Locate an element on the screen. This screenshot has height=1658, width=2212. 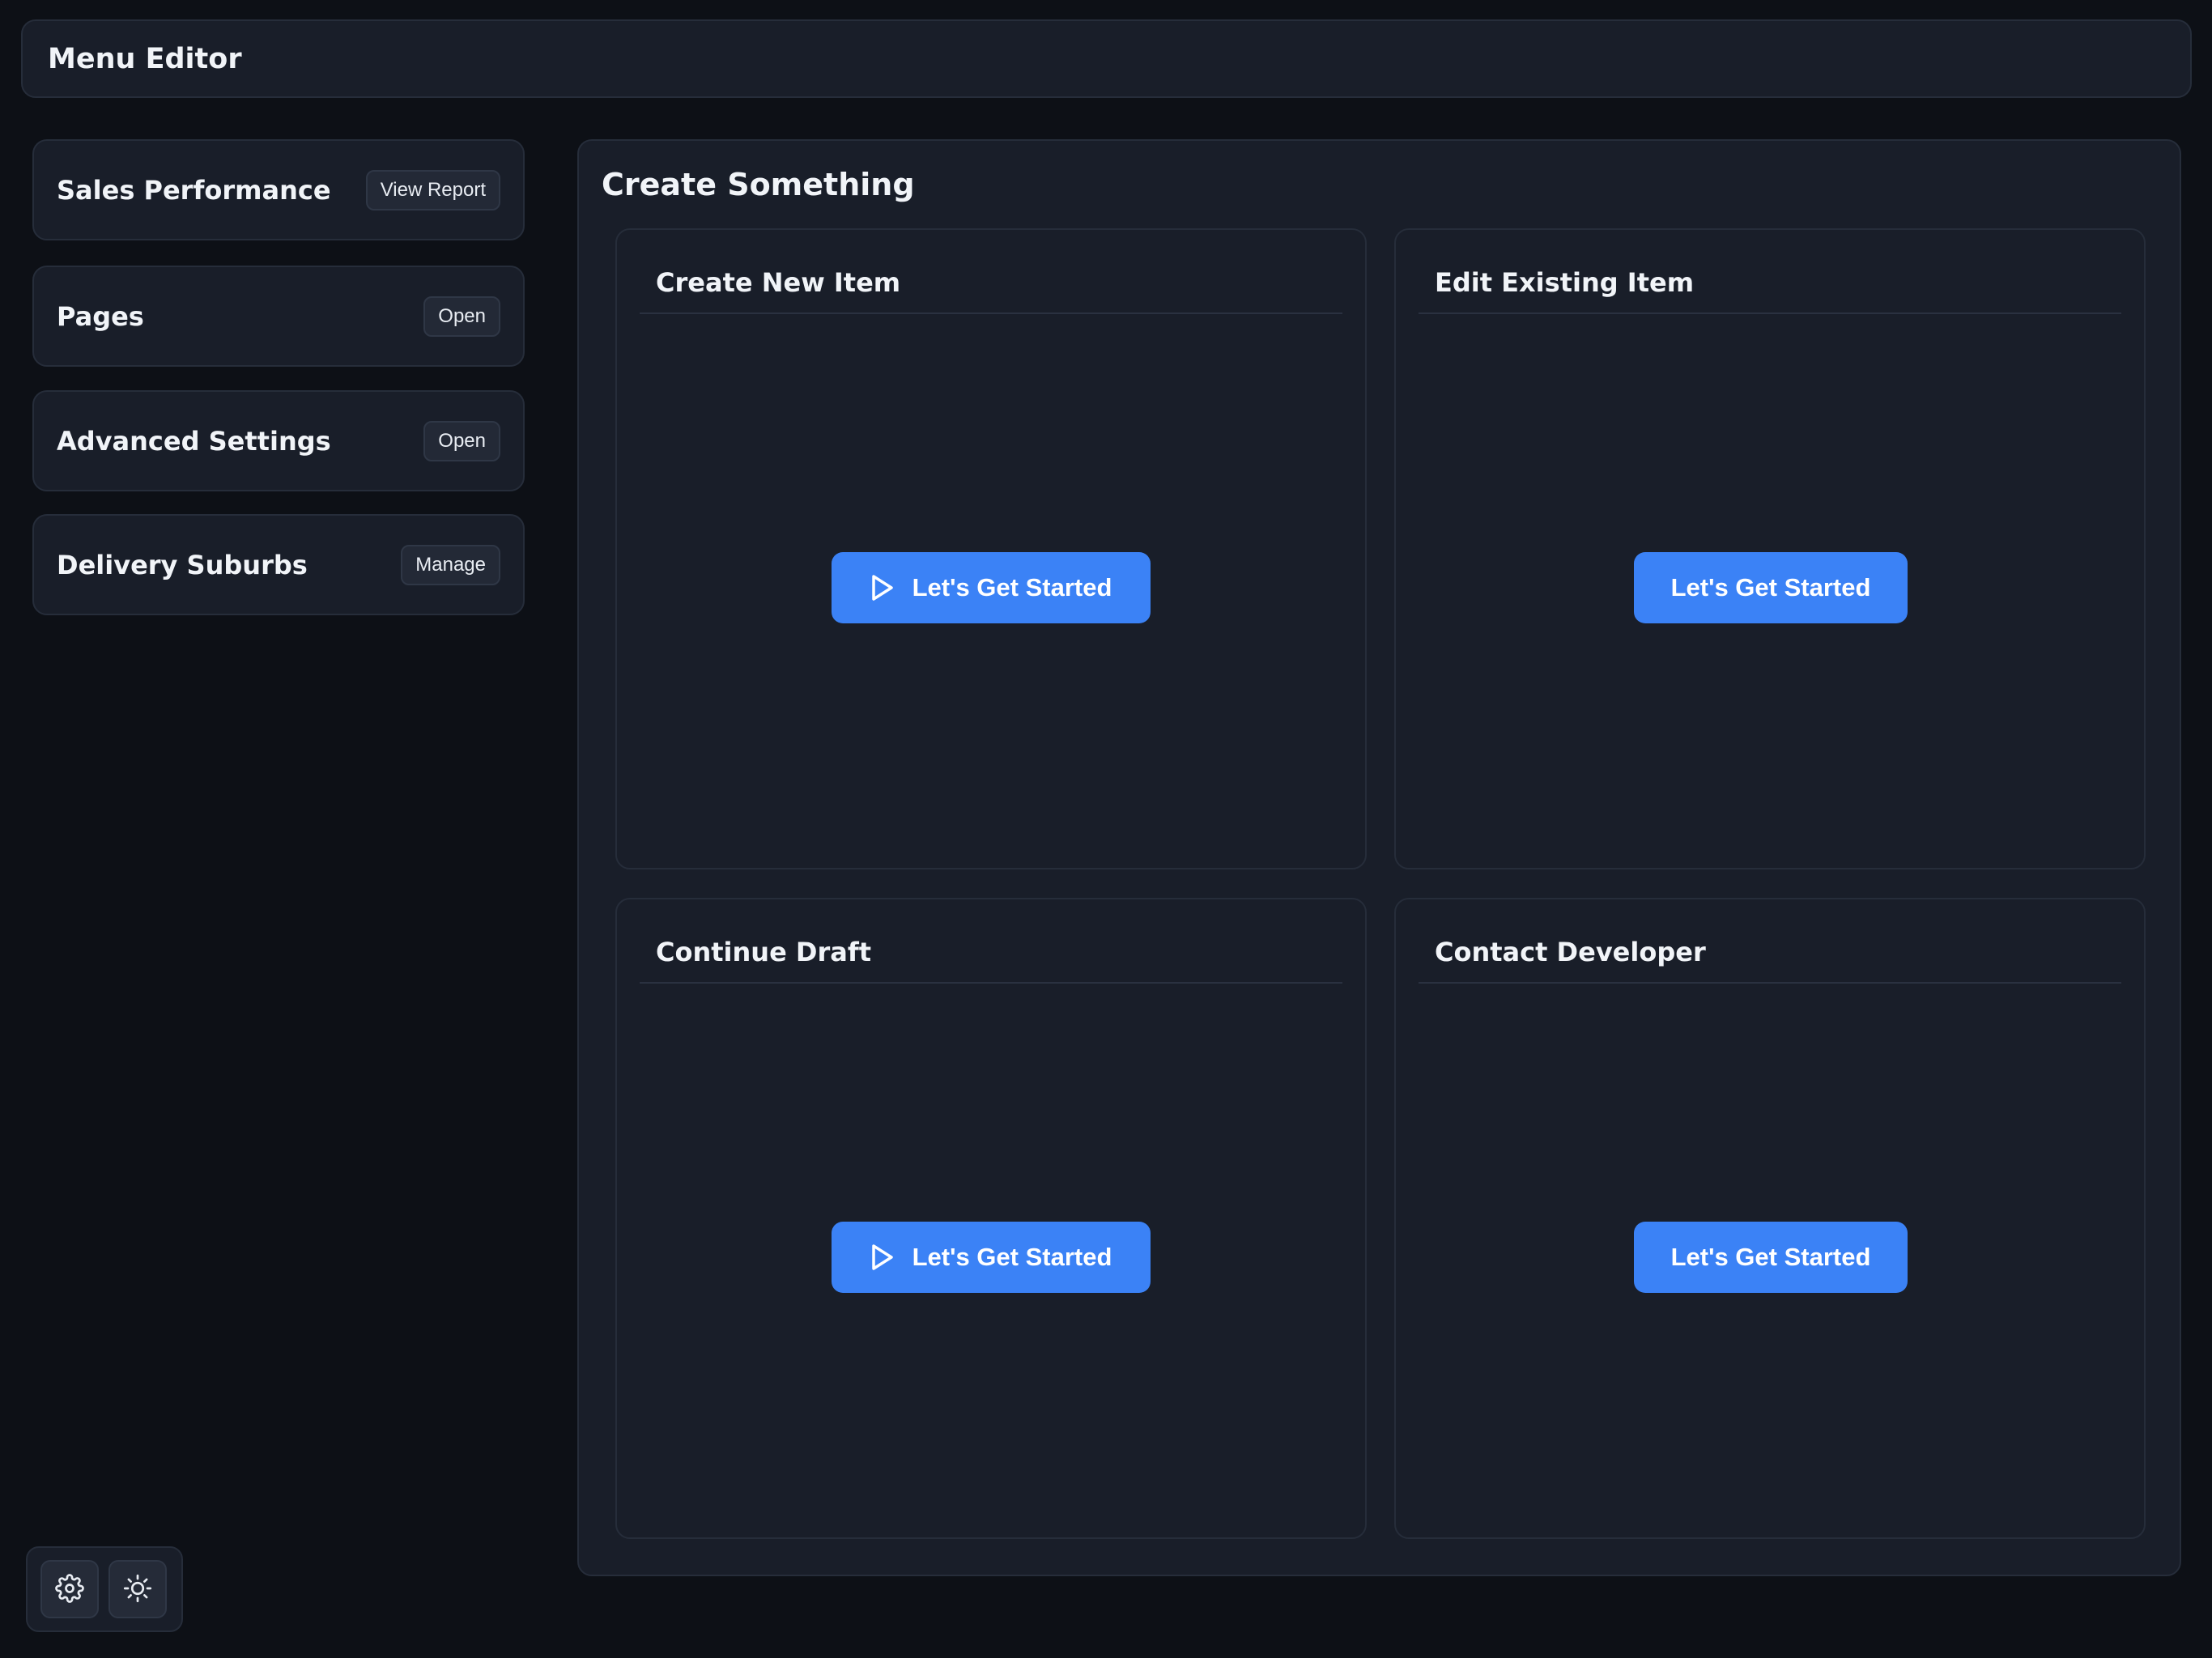
card-title: Edit Existing Item is located at coordinates (1565, 282).